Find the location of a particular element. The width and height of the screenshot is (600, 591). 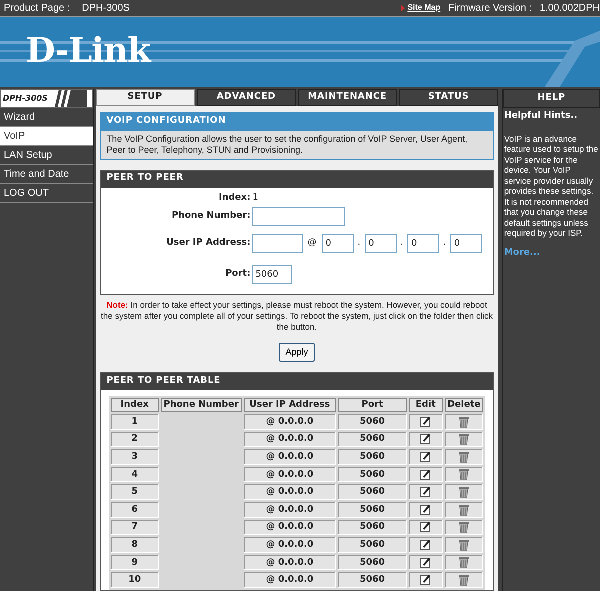

apply-button: Apply is located at coordinates (297, 352).